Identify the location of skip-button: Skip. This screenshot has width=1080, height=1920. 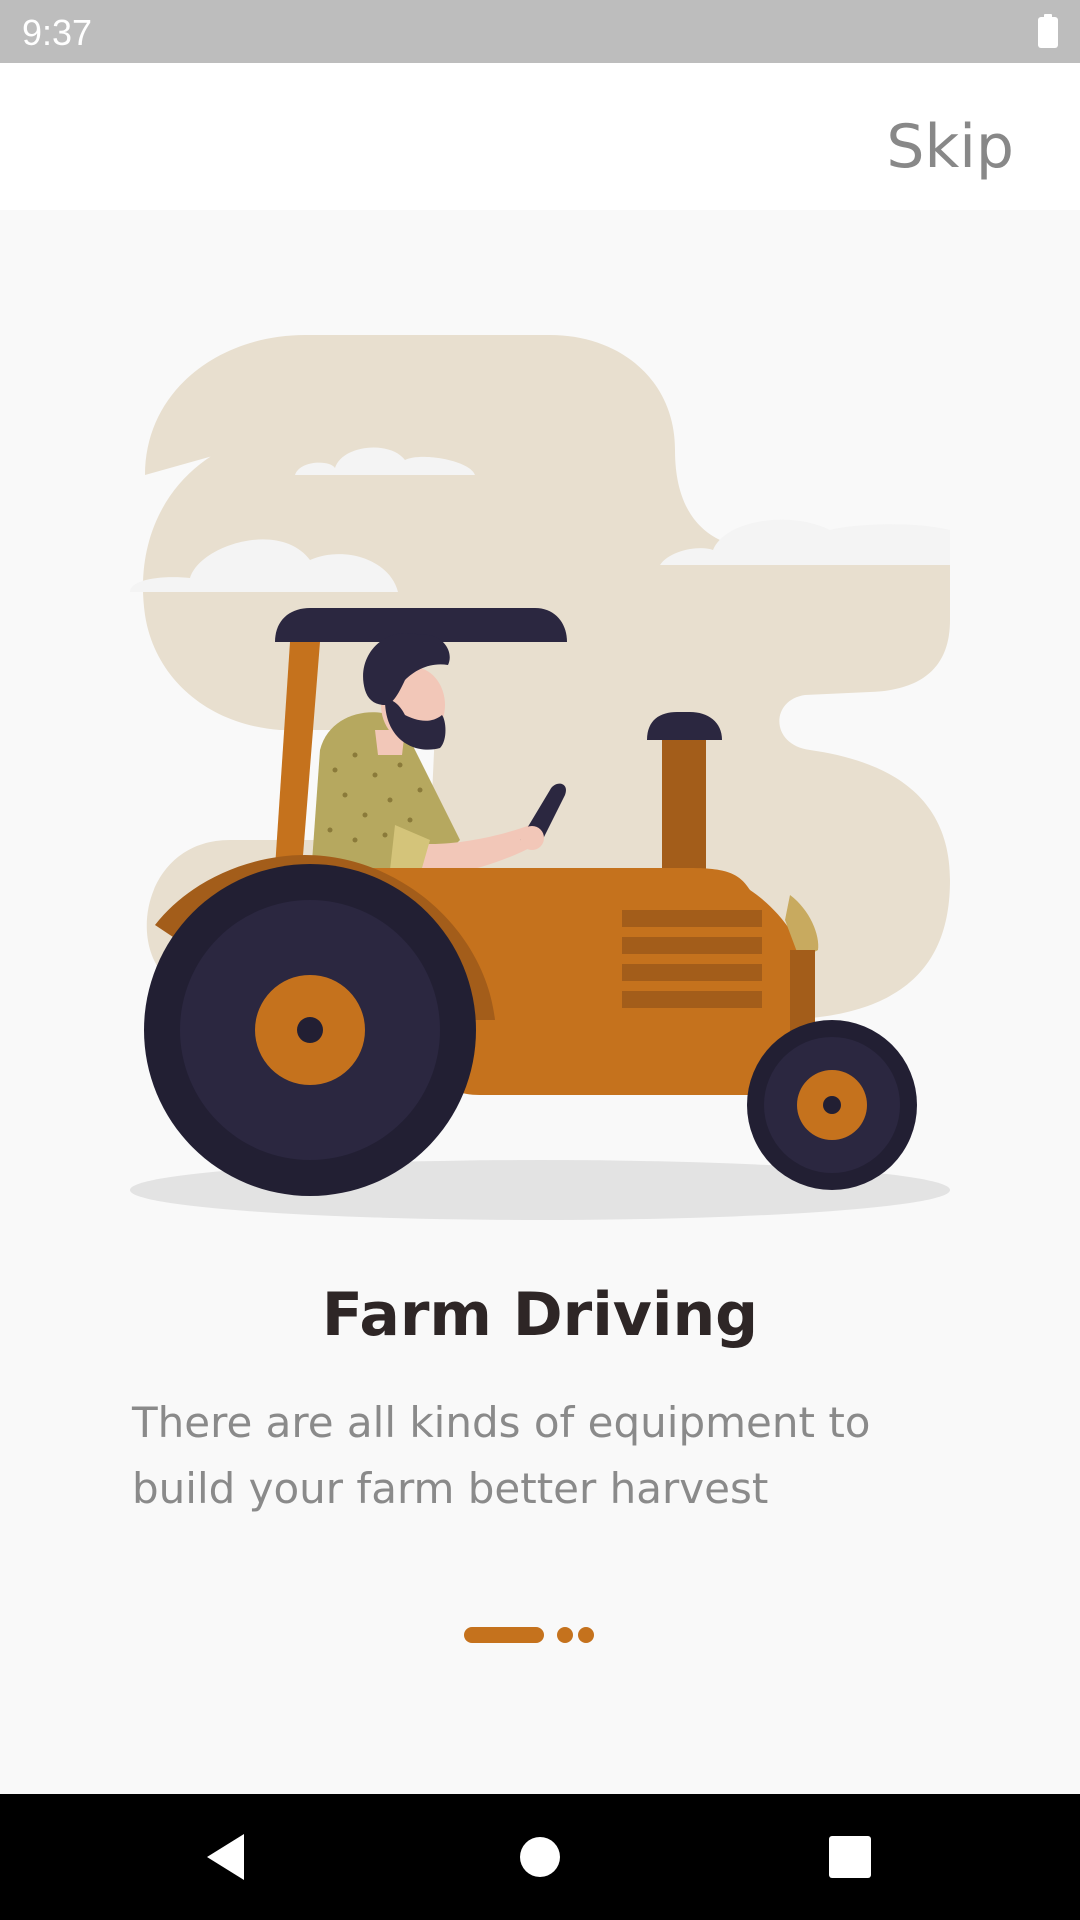
(950, 147).